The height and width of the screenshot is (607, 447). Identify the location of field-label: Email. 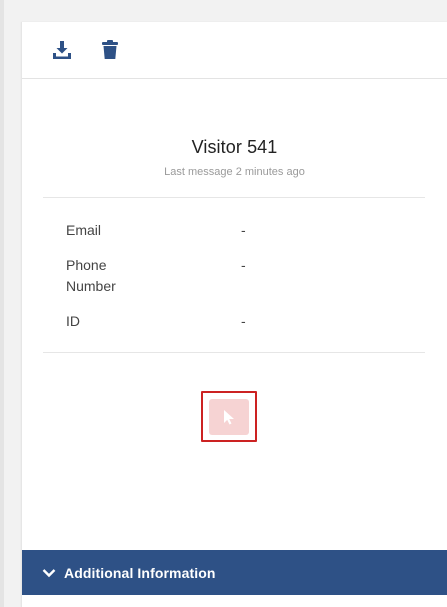
(84, 230).